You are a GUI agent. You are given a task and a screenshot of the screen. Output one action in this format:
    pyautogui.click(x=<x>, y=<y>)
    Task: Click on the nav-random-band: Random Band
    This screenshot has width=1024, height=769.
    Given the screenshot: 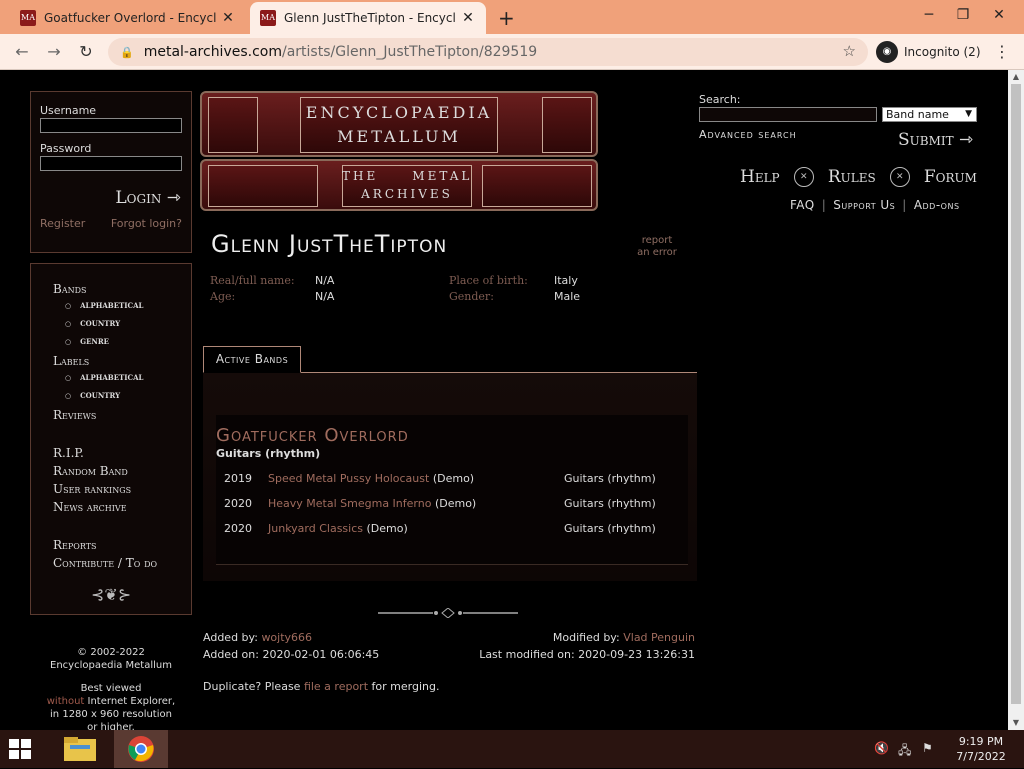 What is the action you would take?
    pyautogui.click(x=122, y=473)
    